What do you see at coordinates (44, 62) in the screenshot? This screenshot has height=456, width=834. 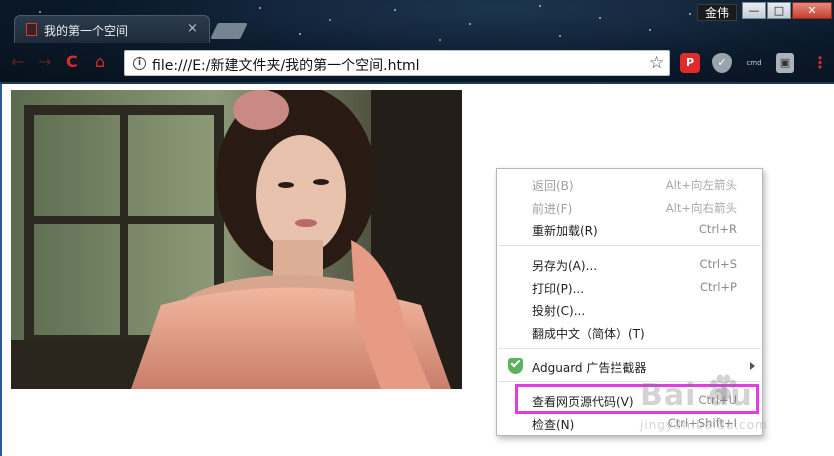 I see `forward-arrow-icon: →` at bounding box center [44, 62].